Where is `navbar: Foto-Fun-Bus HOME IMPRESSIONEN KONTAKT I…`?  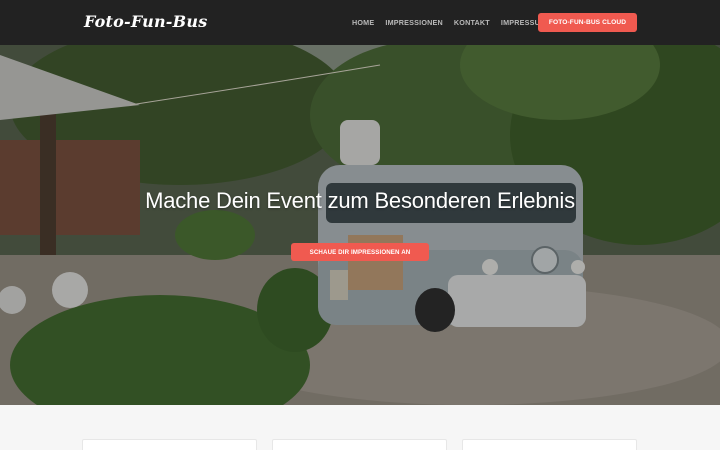
navbar: Foto-Fun-Bus HOME IMPRESSIONEN KONTAKT I… is located at coordinates (360, 22).